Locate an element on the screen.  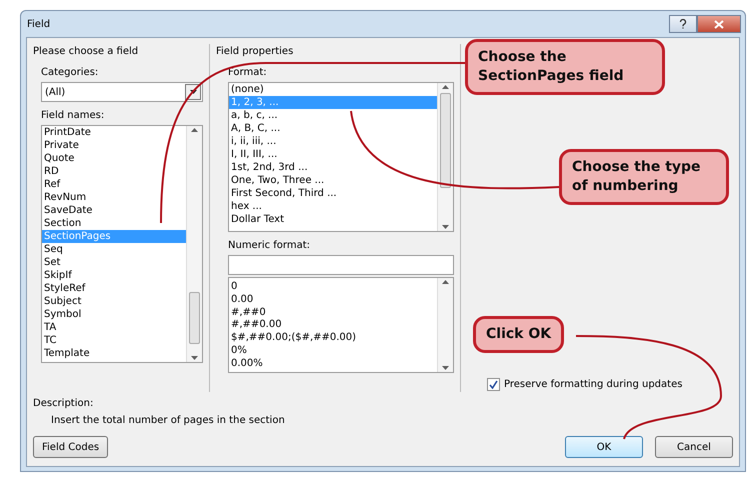
field-names-list: PrintDate Private Quote RD Ref RevNum SaveDate Section SectionPages Seq Set SkipIf StyleRef Subject Symbol TA TC Template is located at coordinates (122, 244).